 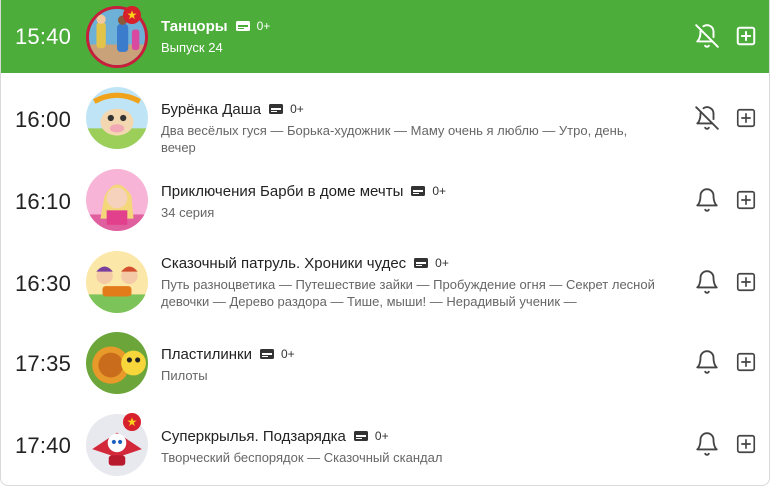 What do you see at coordinates (184, 375) in the screenshot?
I see `program-description: Пилоты` at bounding box center [184, 375].